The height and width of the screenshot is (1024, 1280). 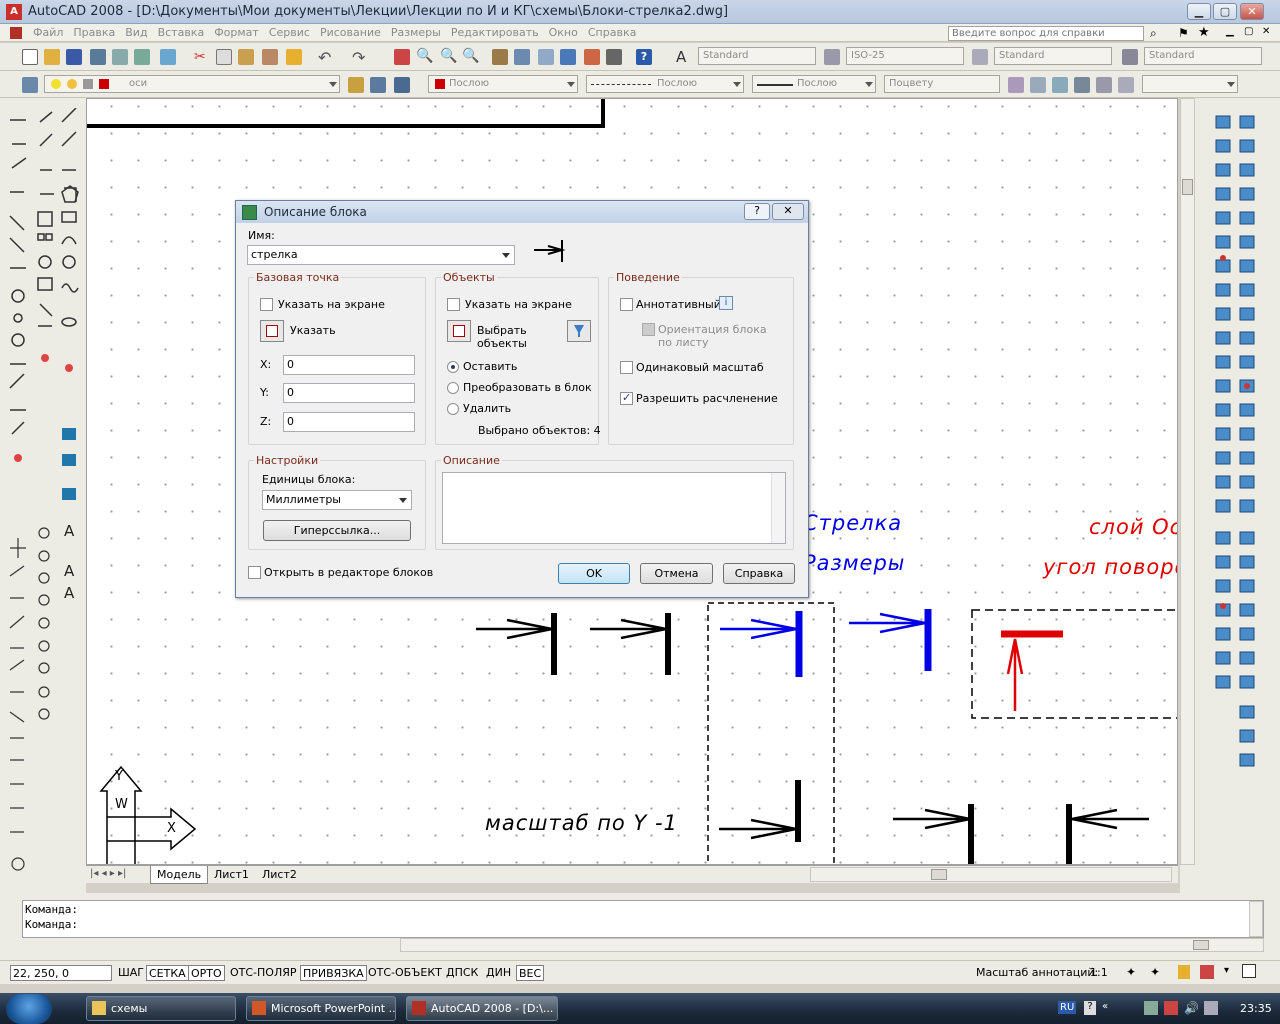 What do you see at coordinates (1199, 11) in the screenshot?
I see `minimize-button: ▁` at bounding box center [1199, 11].